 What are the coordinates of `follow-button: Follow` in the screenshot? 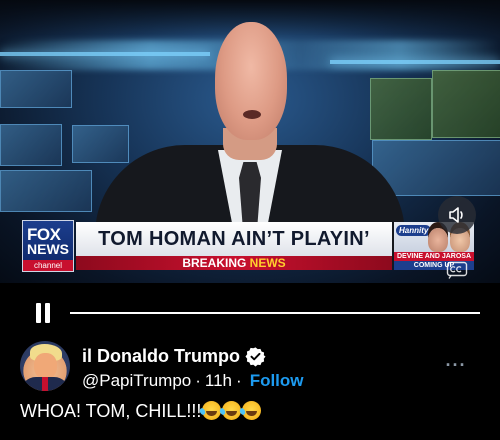 It's located at (277, 381).